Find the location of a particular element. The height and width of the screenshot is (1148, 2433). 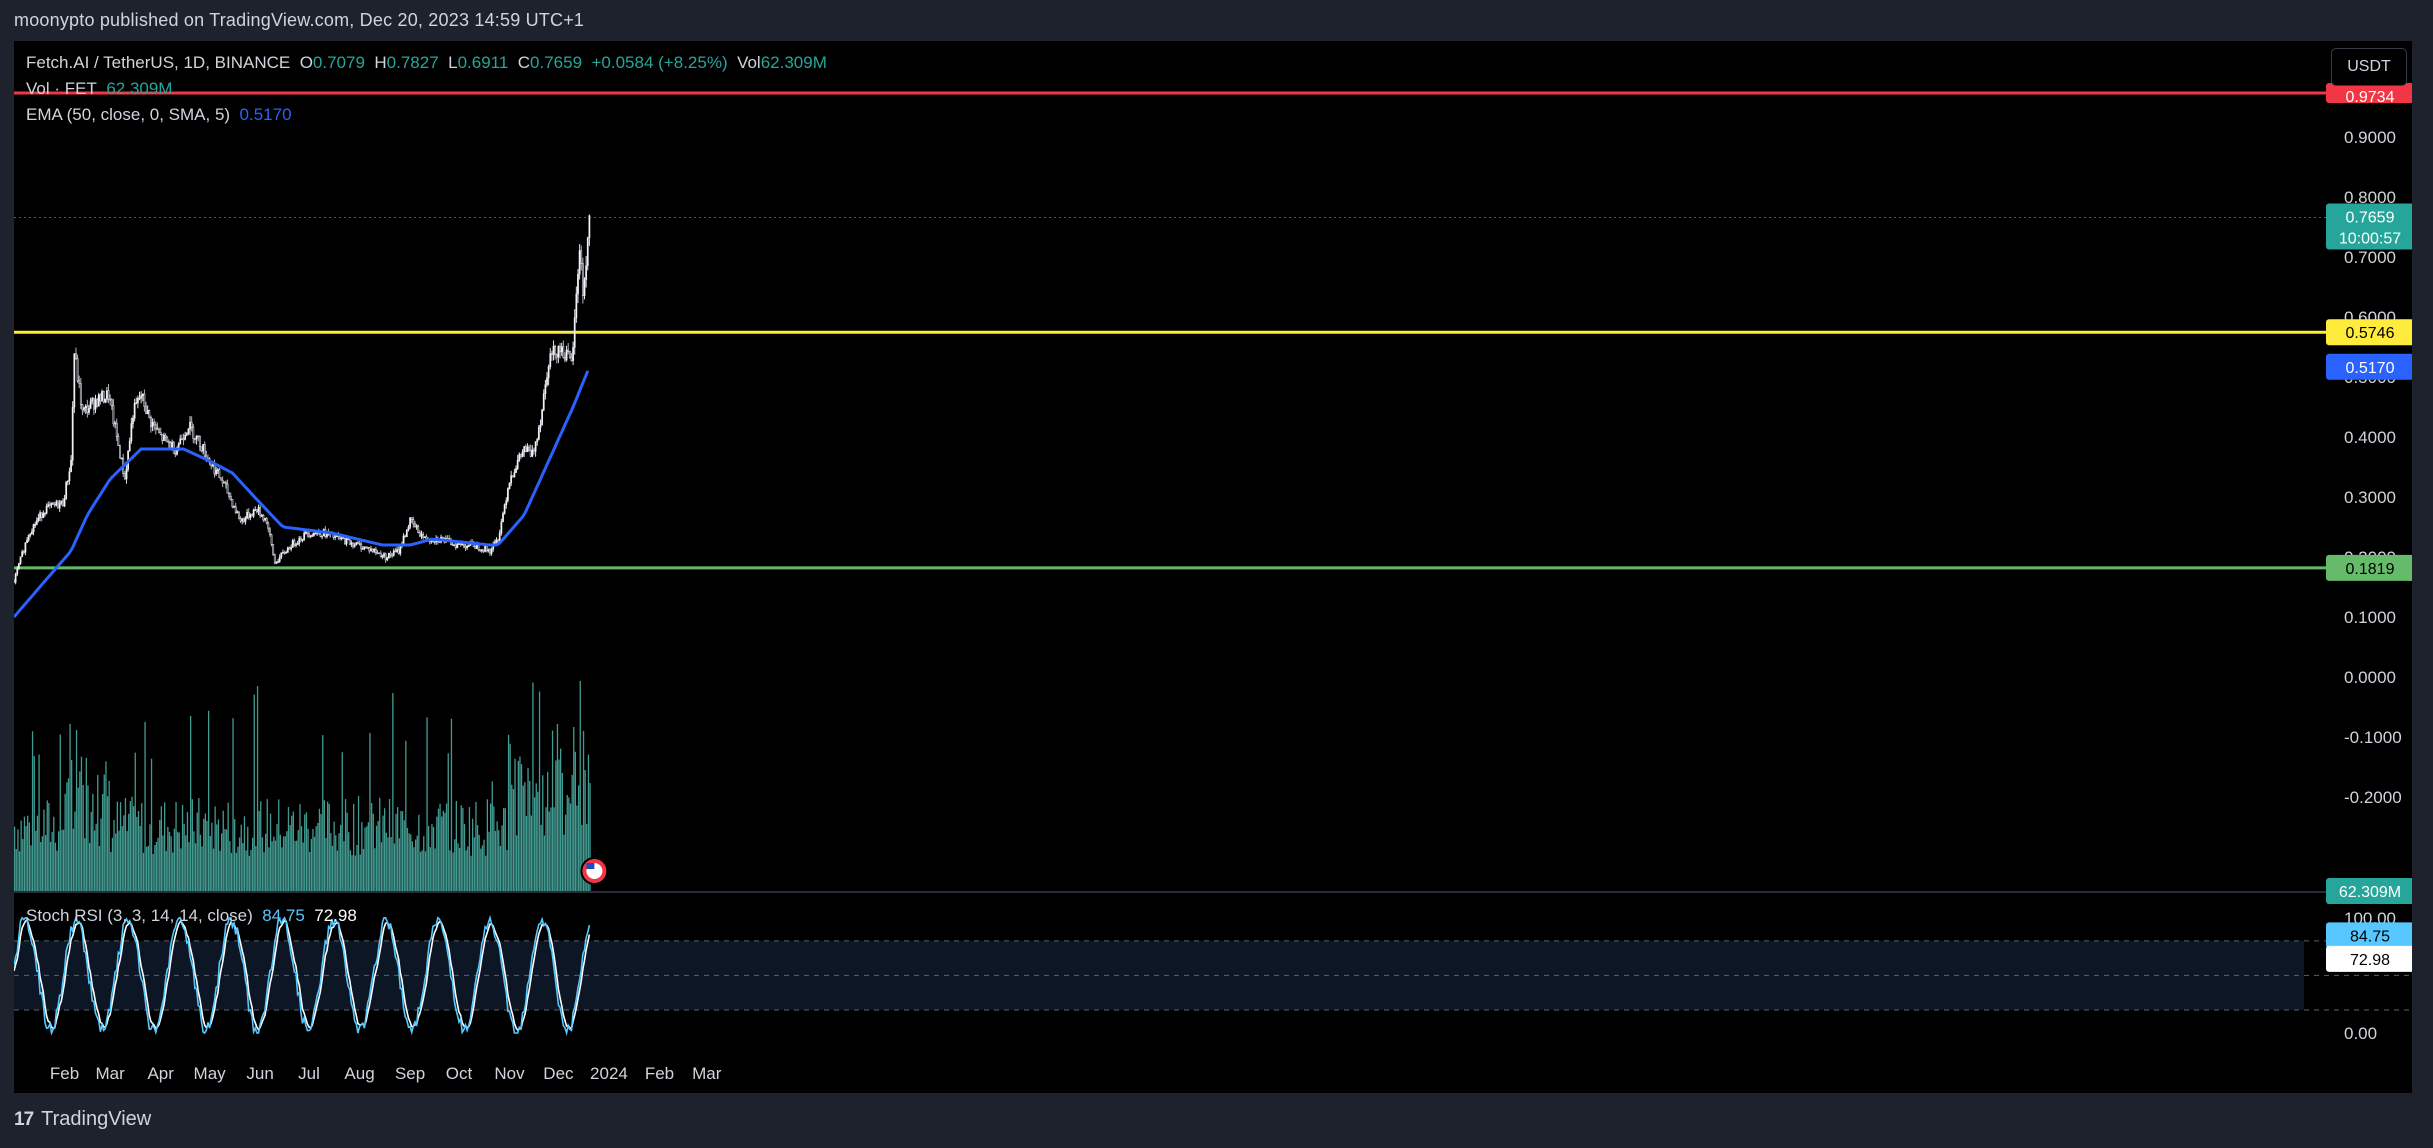

ema-legend: EMA (50, close, 0, SMA, 5) 0.5170 is located at coordinates (159, 115).